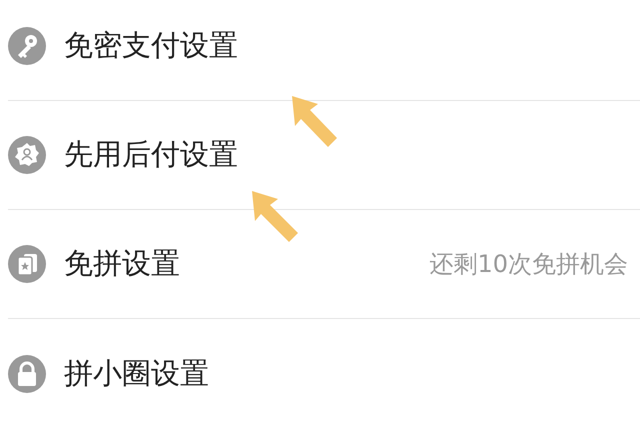  What do you see at coordinates (27, 264) in the screenshot?
I see `cards-icon` at bounding box center [27, 264].